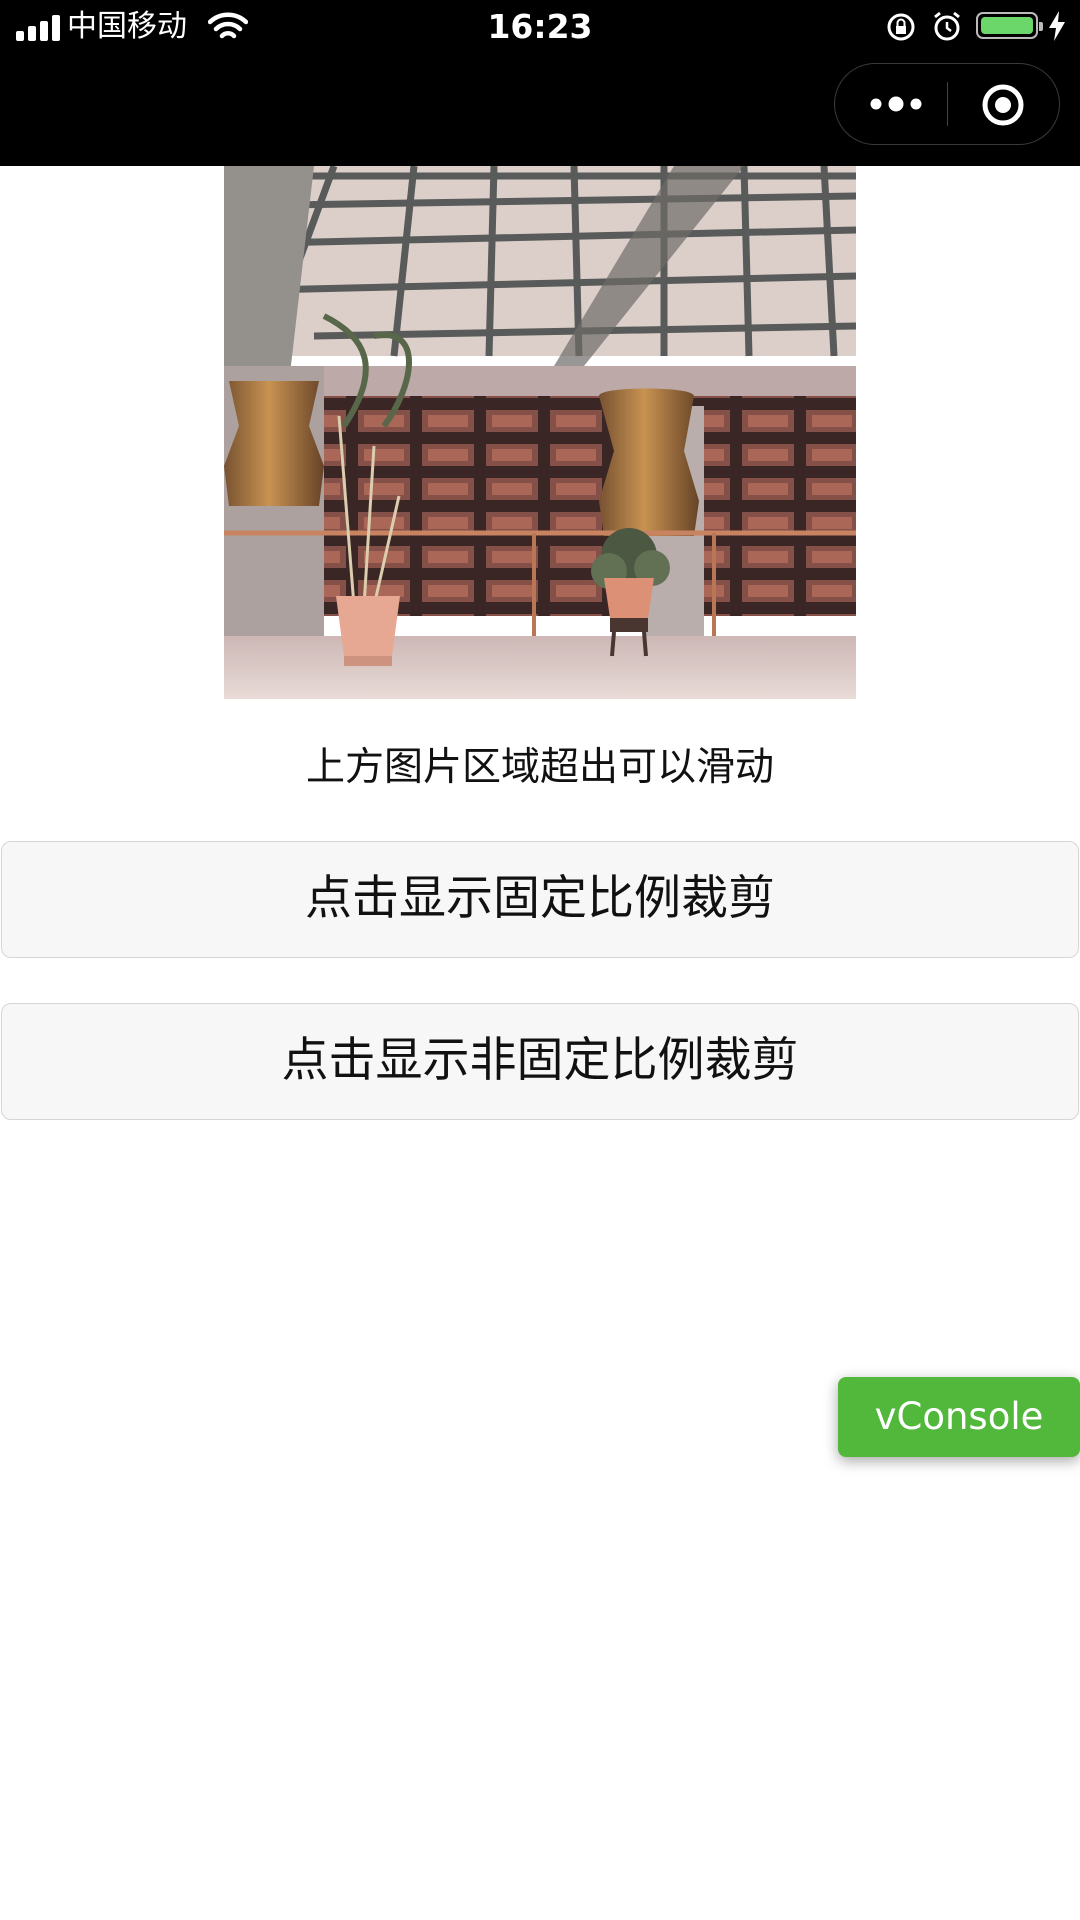  I want to click on alarm-icon, so click(947, 26).